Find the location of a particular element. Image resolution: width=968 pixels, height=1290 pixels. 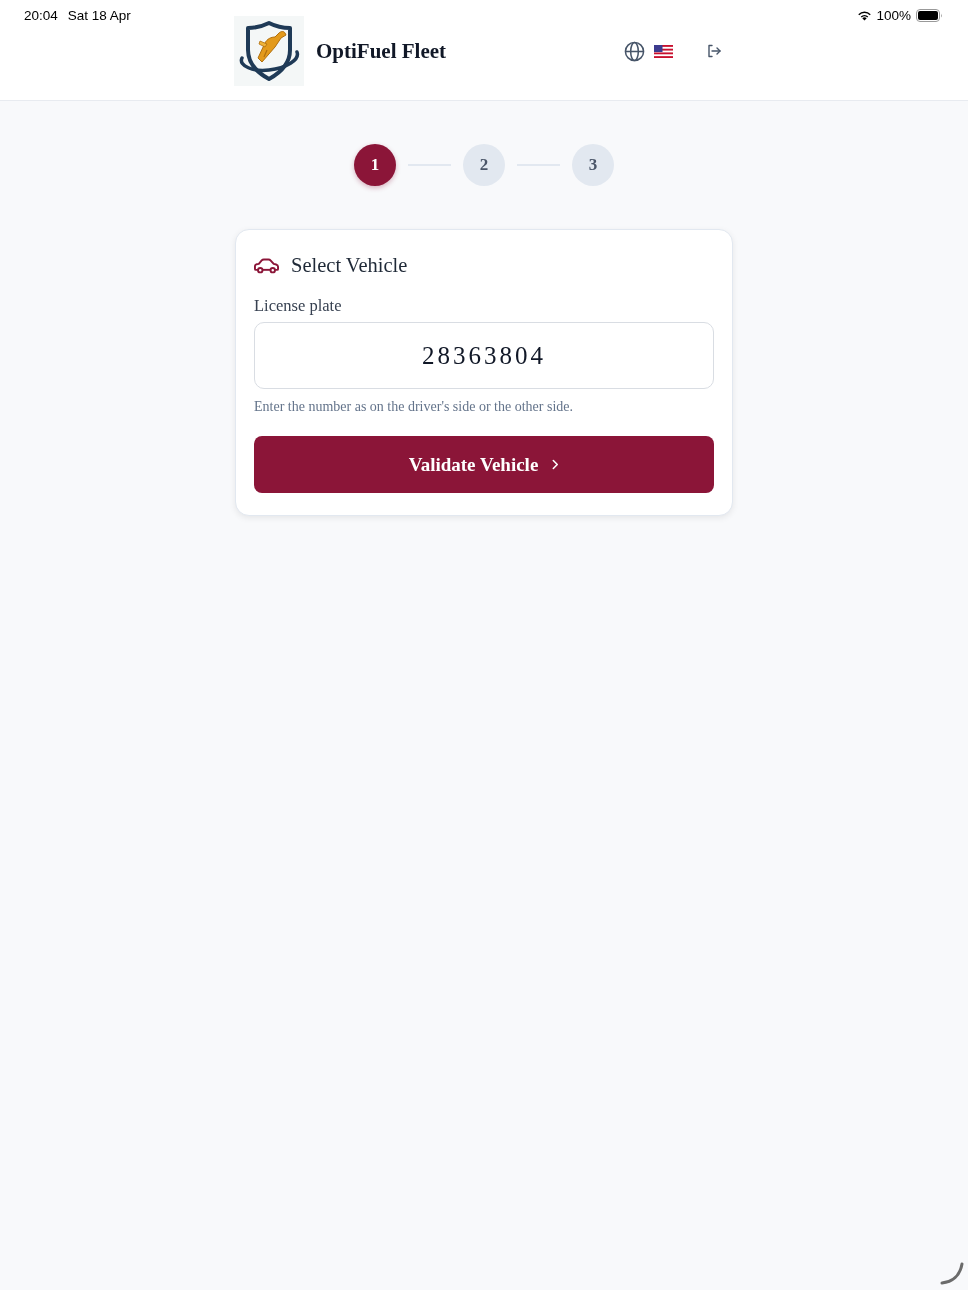

status-date: Sat 18 Apr is located at coordinates (99, 15).